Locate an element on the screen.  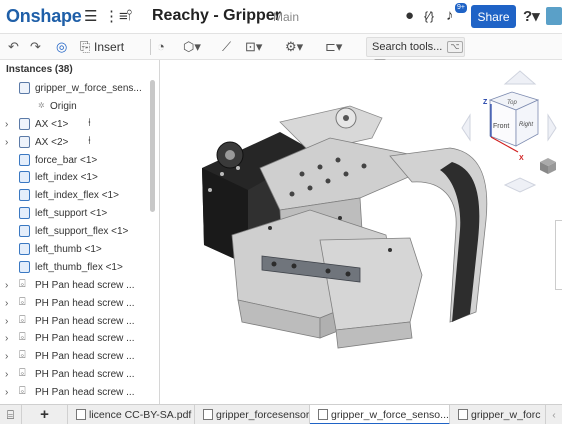
branch-icon: ⫯ is located at coordinates (129, 15).